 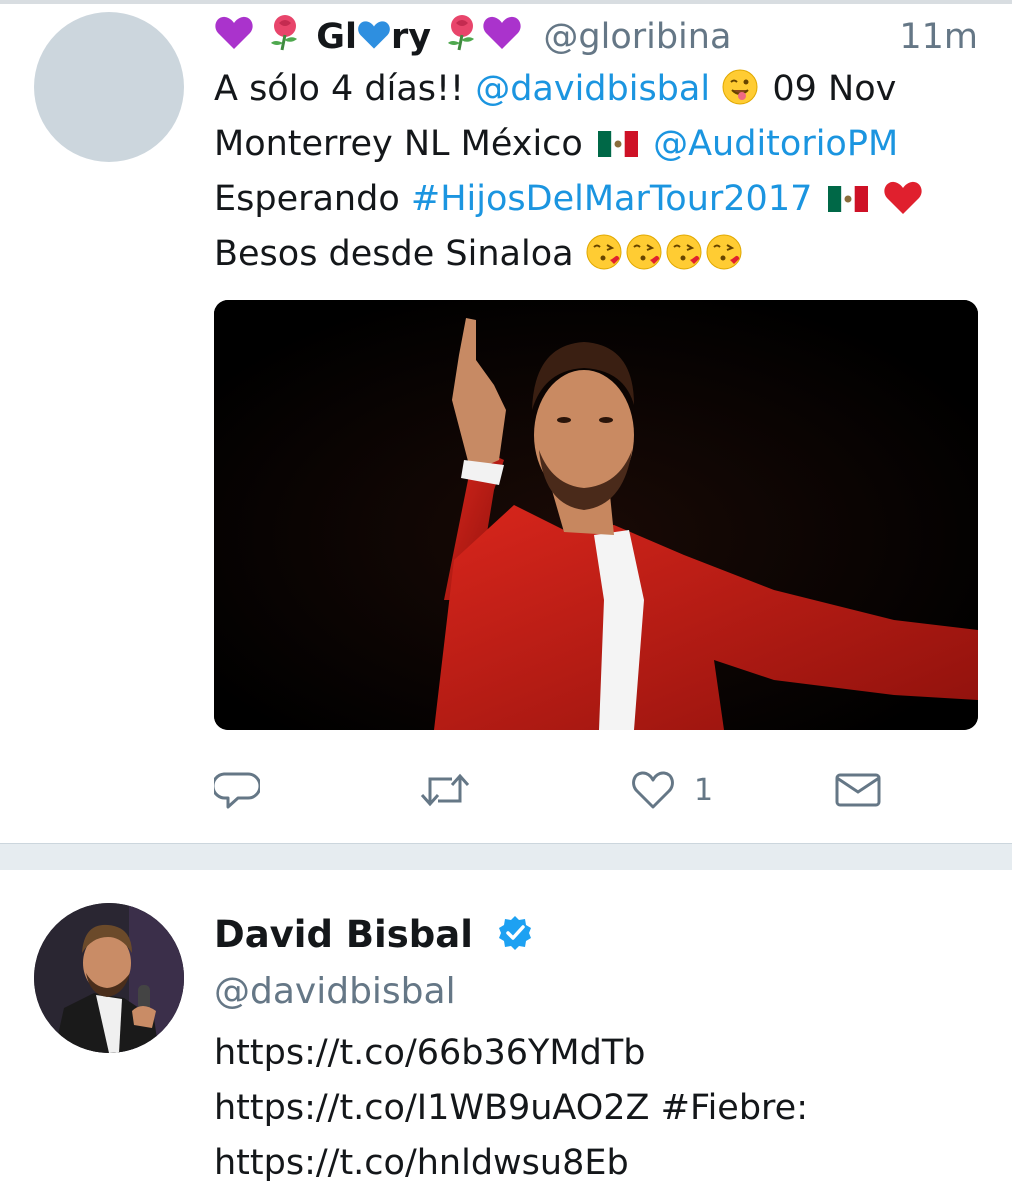 I want to click on mention-auditoriopm: @AuditorioPM, so click(x=775, y=144).